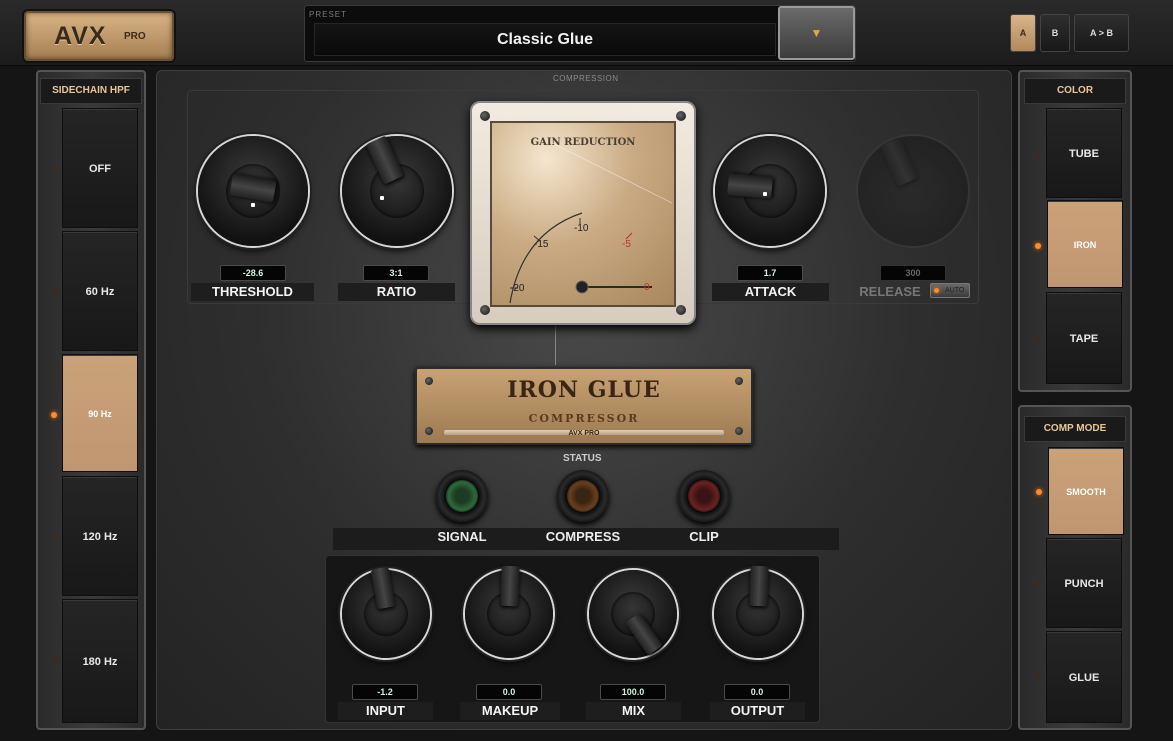 Image resolution: width=1173 pixels, height=741 pixels. What do you see at coordinates (462, 496) in the screenshot?
I see `signal-led` at bounding box center [462, 496].